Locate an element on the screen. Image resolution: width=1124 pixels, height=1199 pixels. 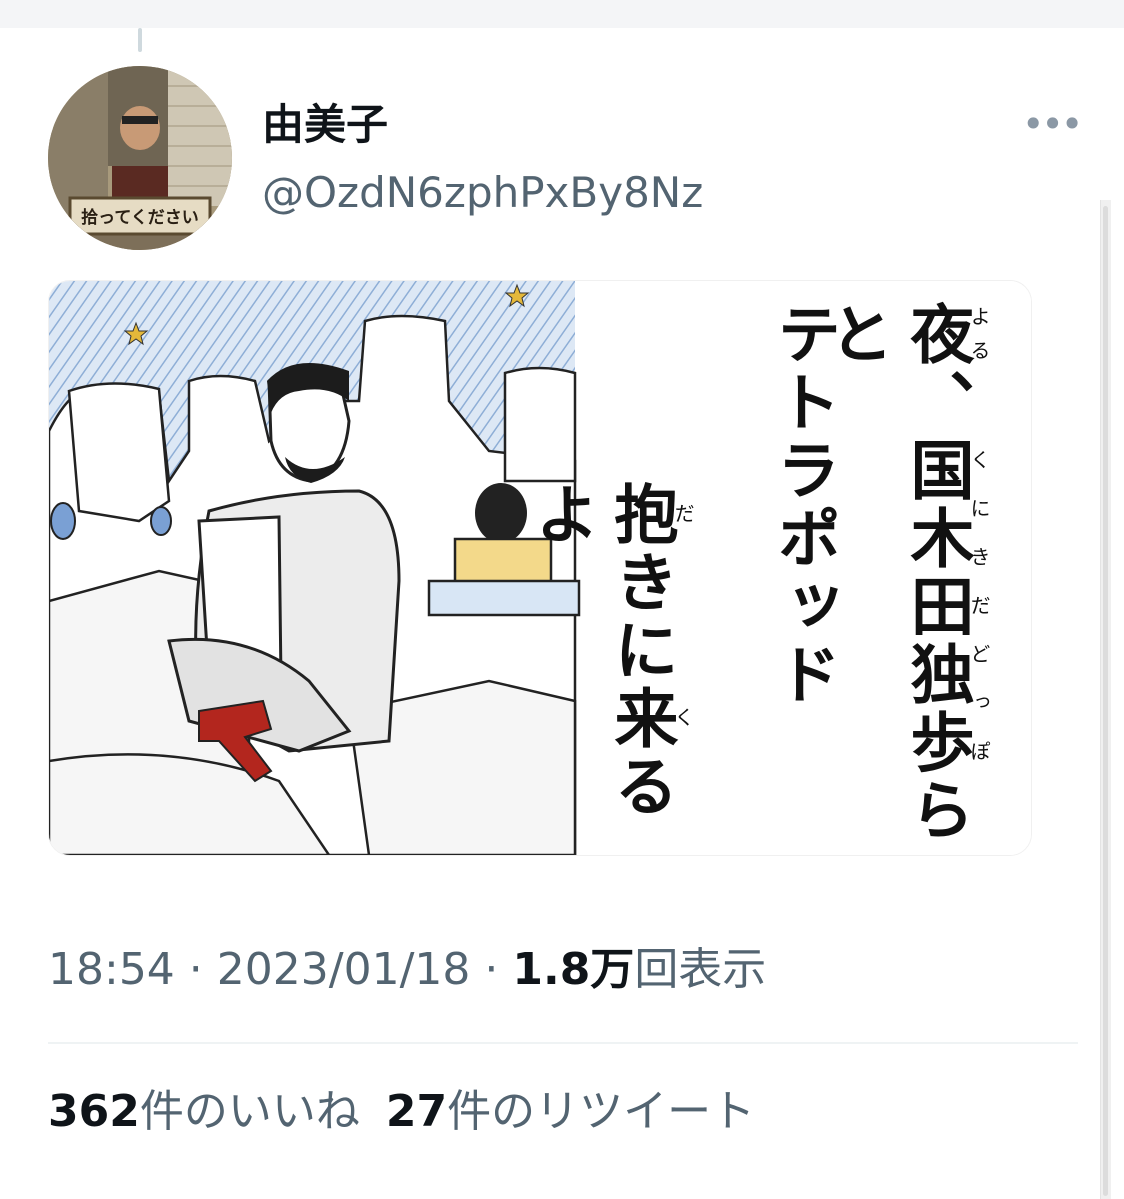
author-display-name: 由美子 is located at coordinates (325, 125).